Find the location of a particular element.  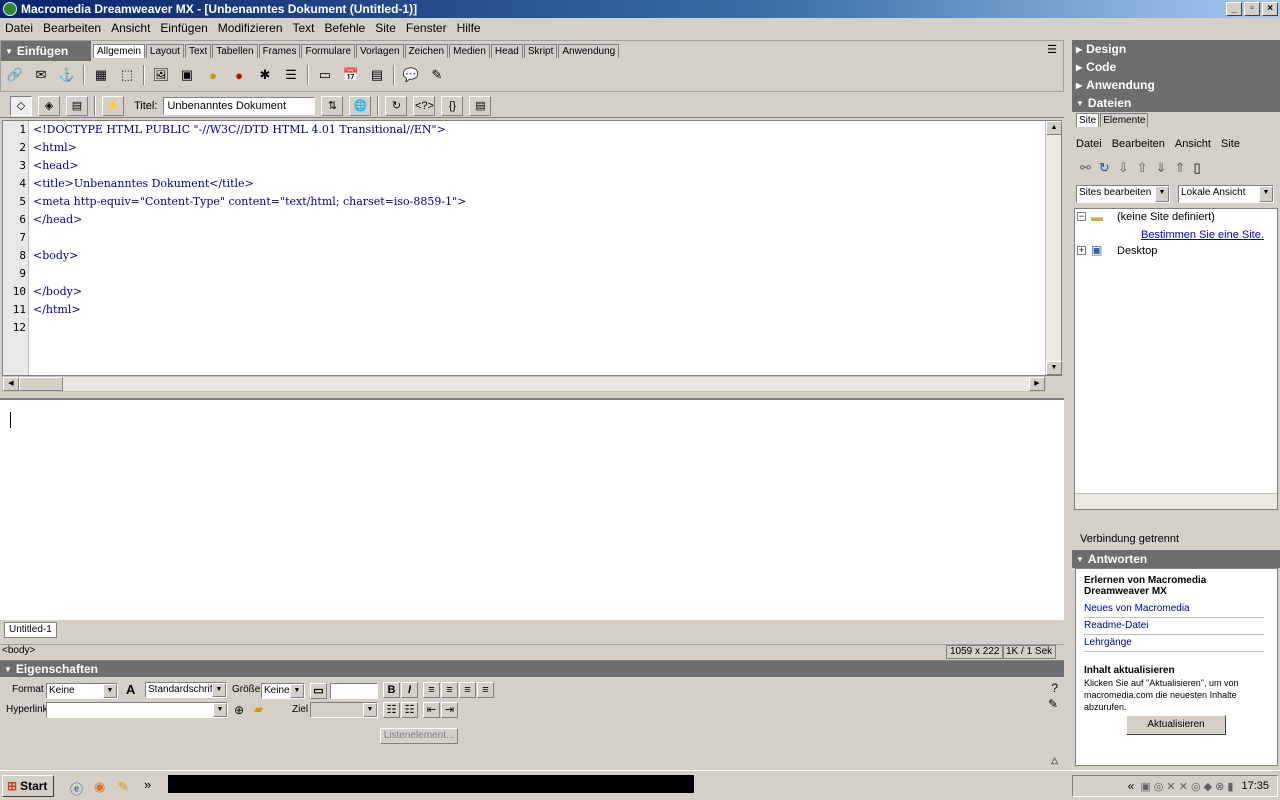

expand-node-icon: + is located at coordinates (1081, 250).